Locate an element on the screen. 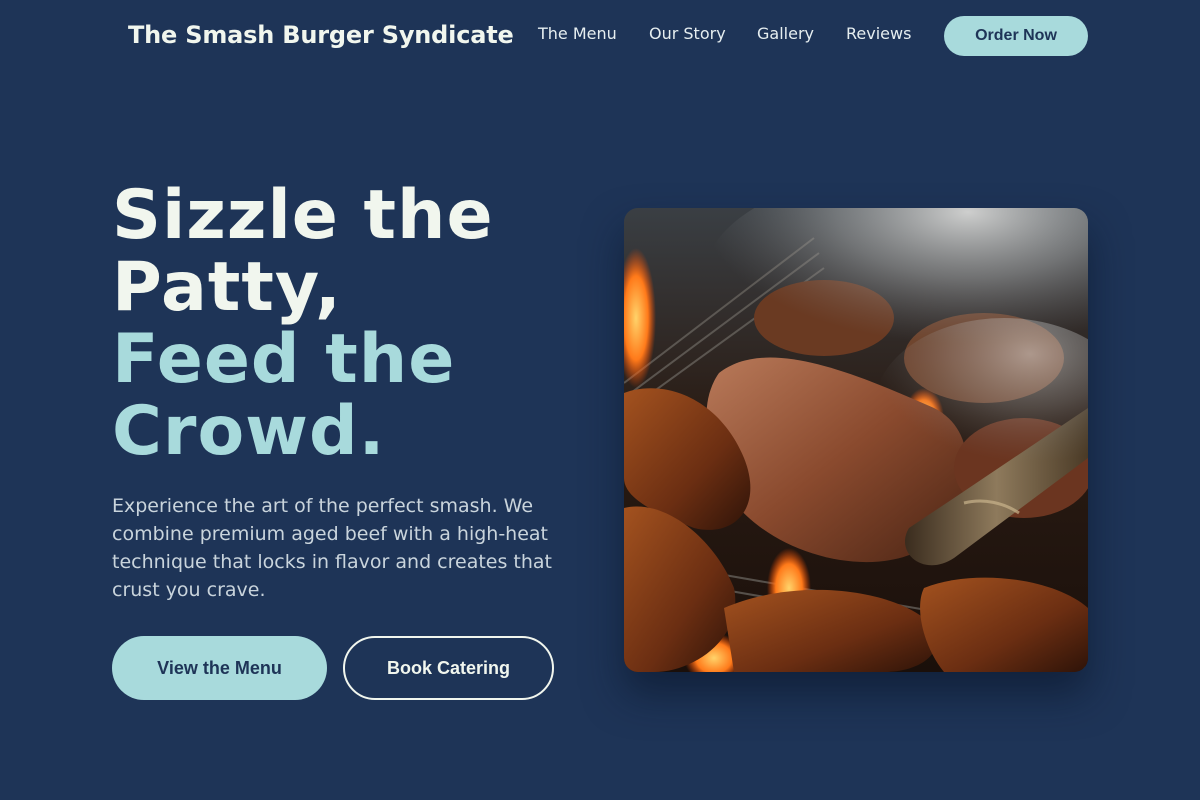  nav-link-gallery: Gallery is located at coordinates (785, 34).